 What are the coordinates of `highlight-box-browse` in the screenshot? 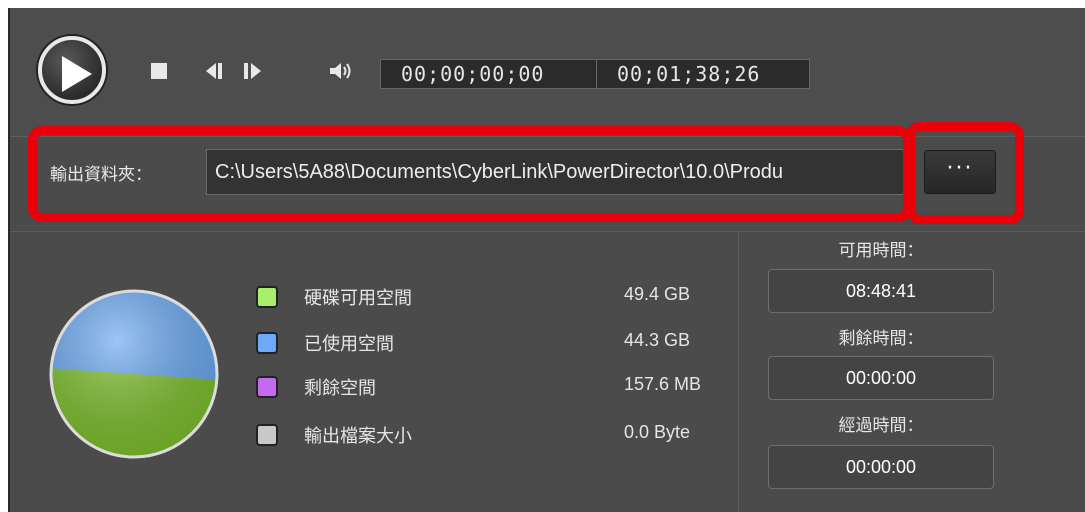 It's located at (965, 173).